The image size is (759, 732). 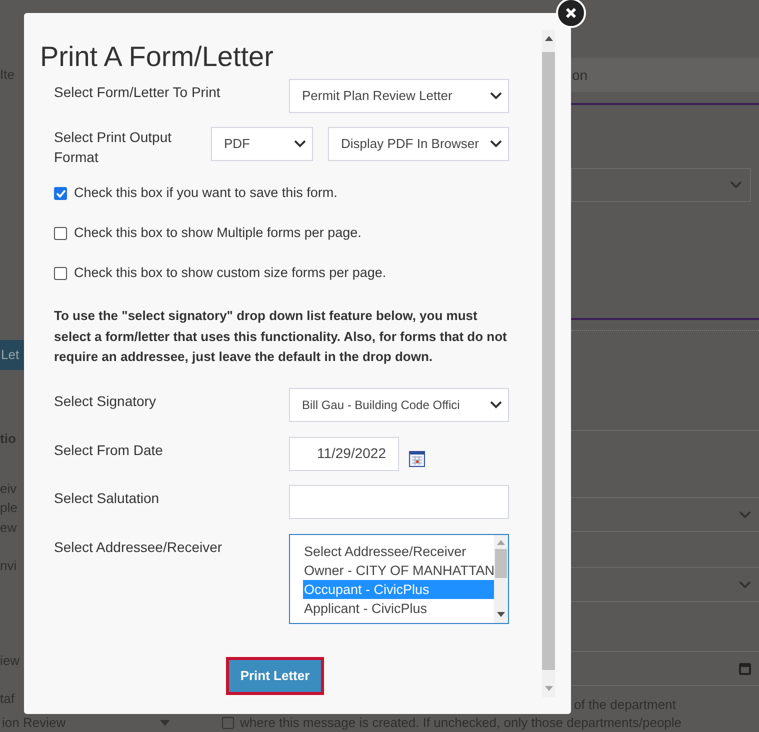 I want to click on list-option: Owner - CITY OF MANHATTAN, so click(x=398, y=570).